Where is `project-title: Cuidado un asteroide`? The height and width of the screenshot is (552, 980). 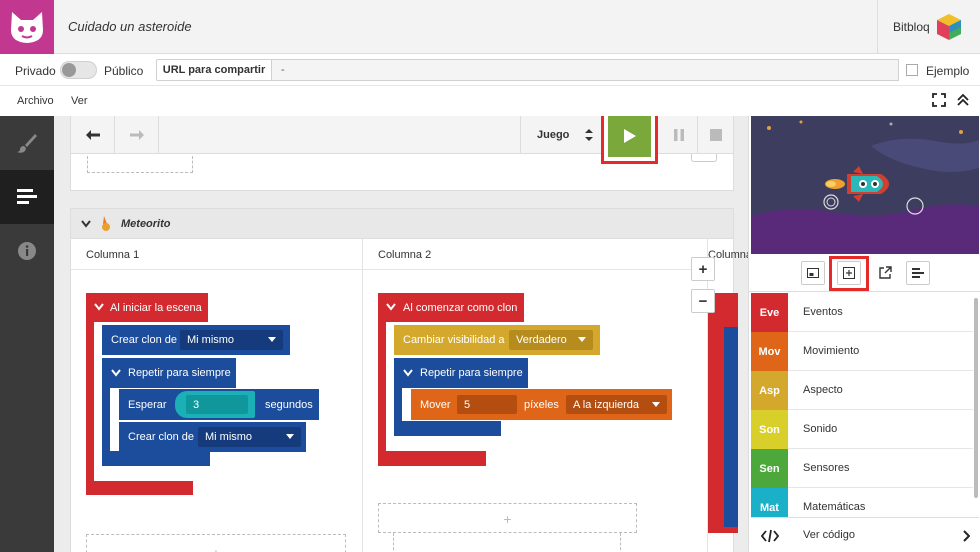
project-title: Cuidado un asteroide is located at coordinates (130, 26).